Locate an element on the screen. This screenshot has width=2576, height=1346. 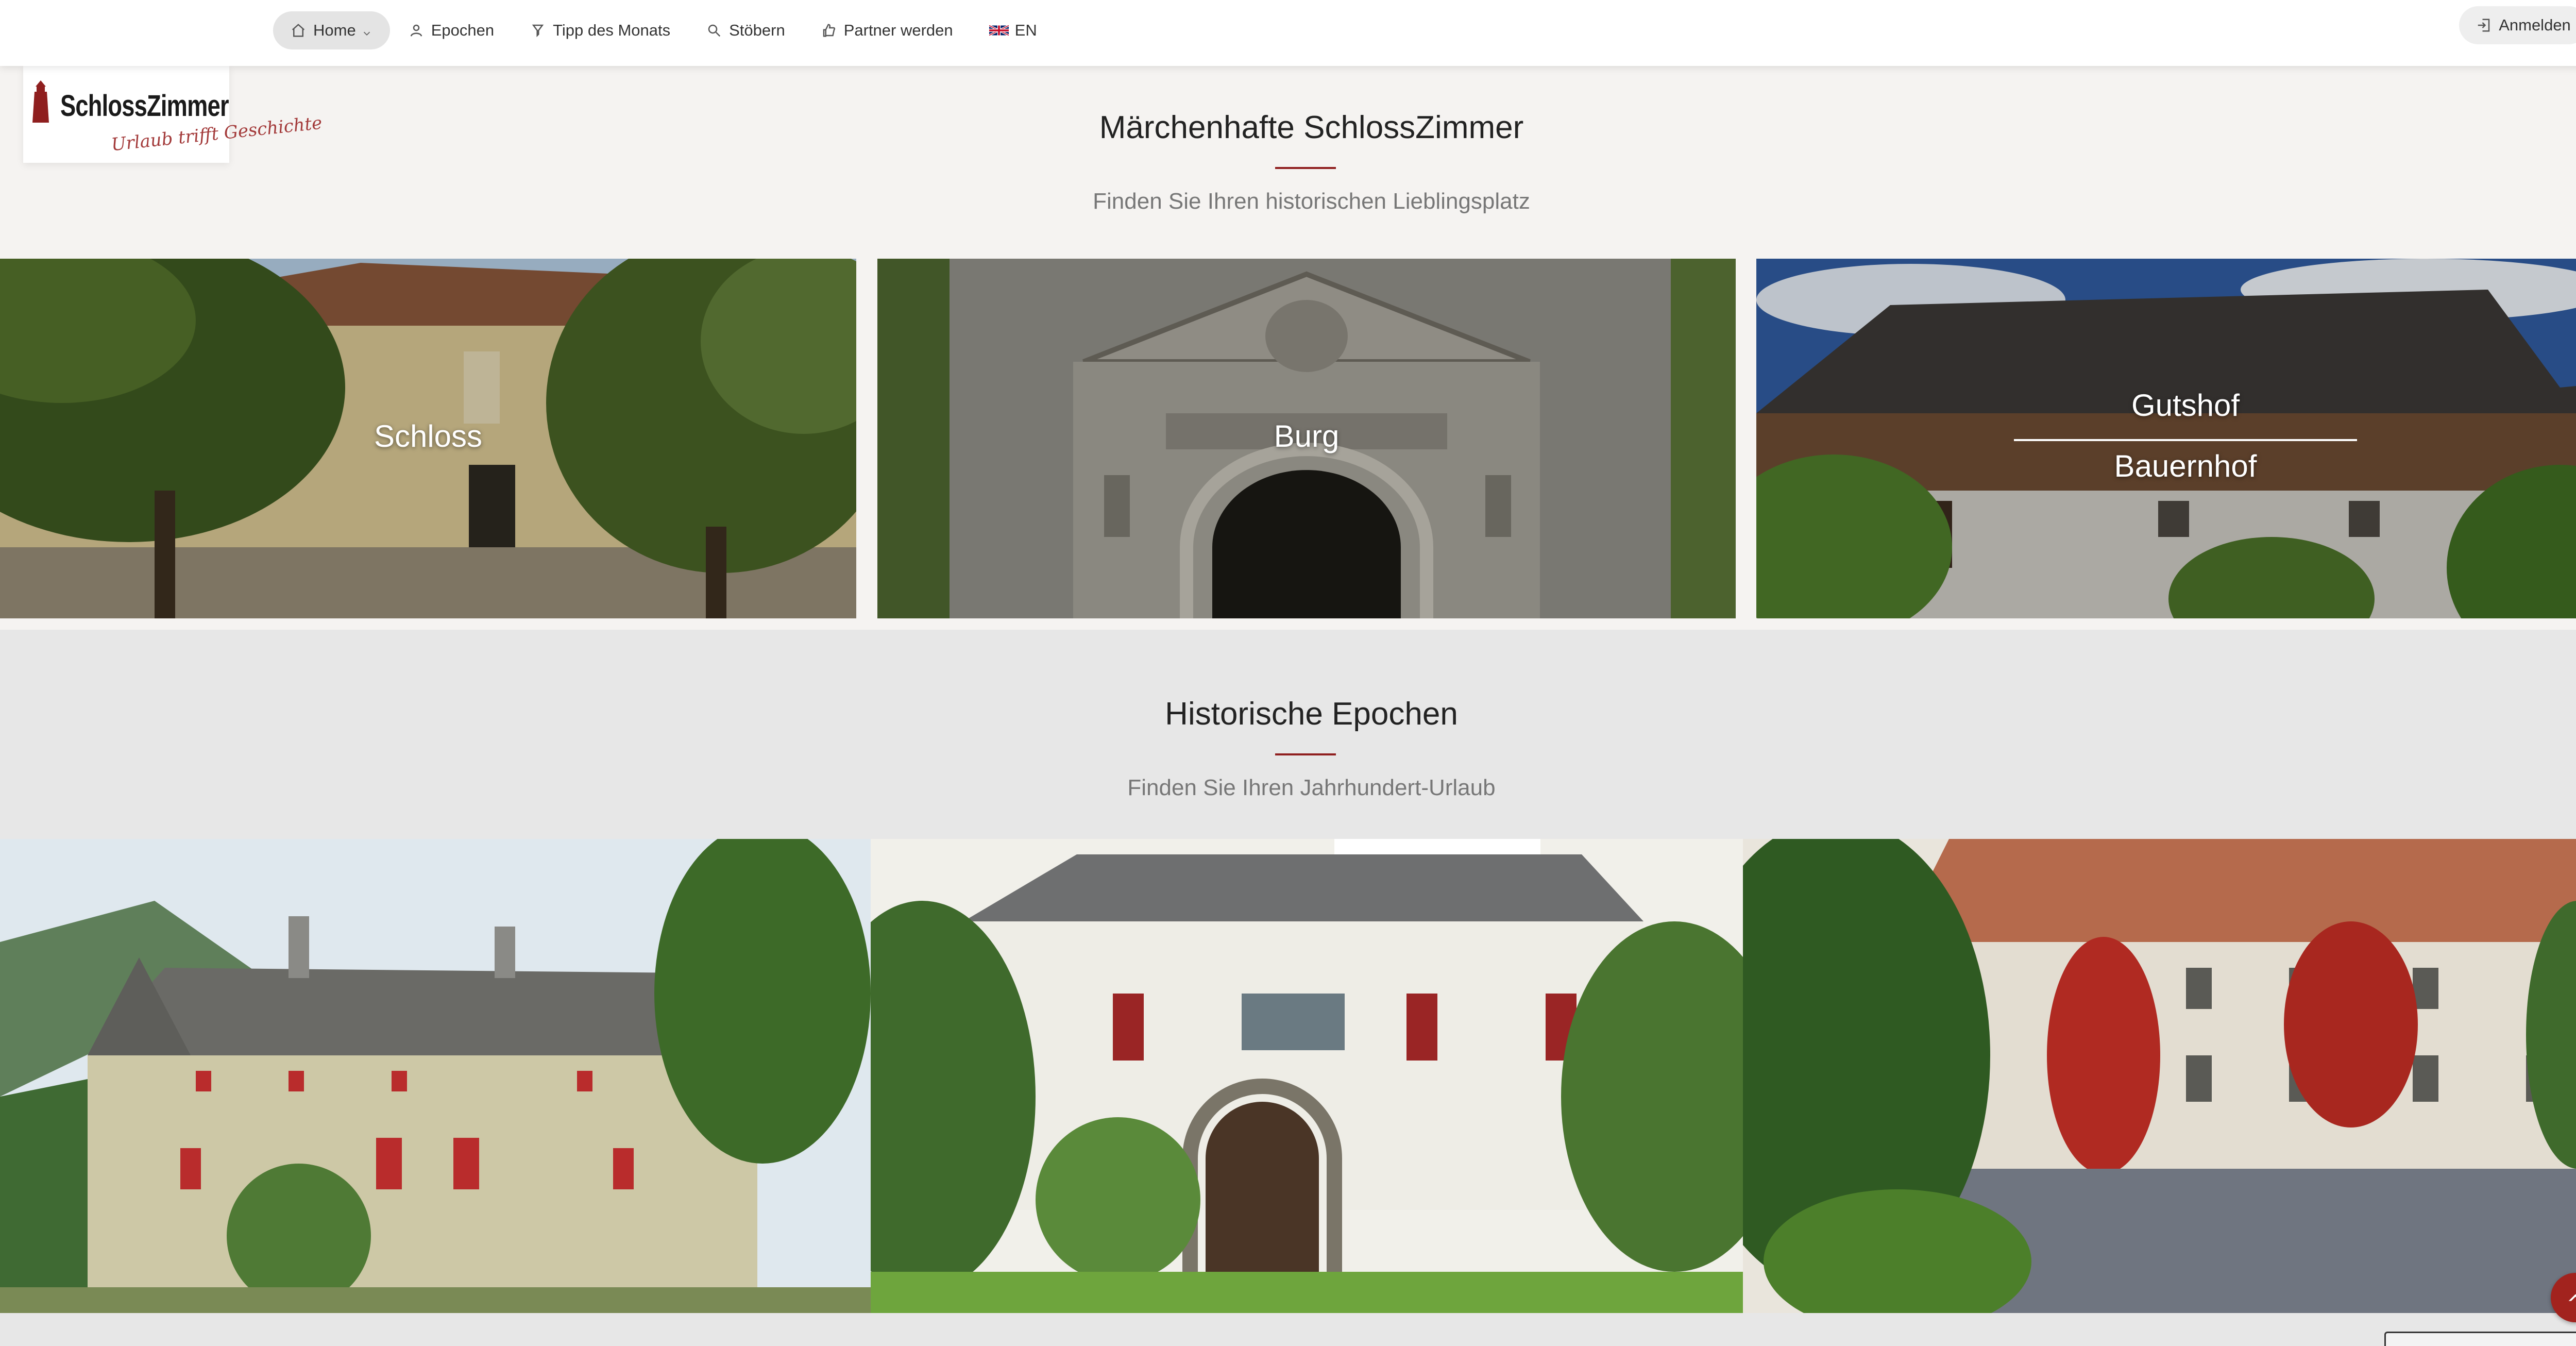
gutshof-photo is located at coordinates (2166, 438).